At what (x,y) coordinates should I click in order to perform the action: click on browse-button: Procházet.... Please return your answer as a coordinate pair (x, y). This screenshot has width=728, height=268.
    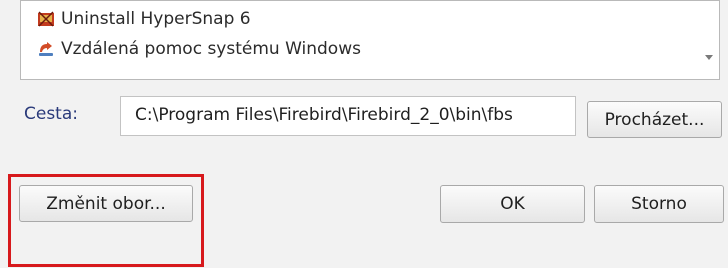
    Looking at the image, I should click on (654, 119).